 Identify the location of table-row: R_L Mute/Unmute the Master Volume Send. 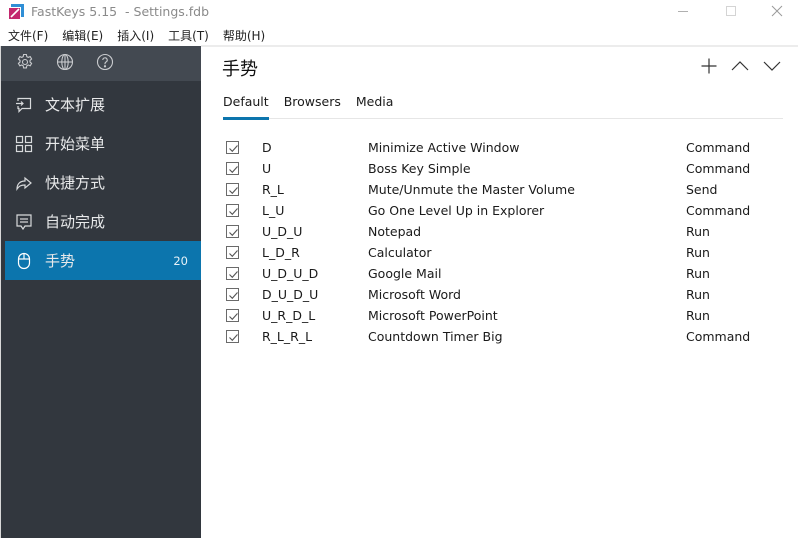
(503, 189).